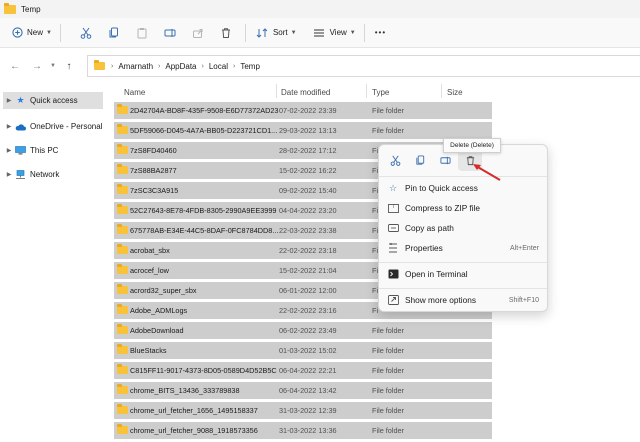 The width and height of the screenshot is (640, 442). What do you see at coordinates (149, 270) in the screenshot?
I see `file-name: acrocef_low` at bounding box center [149, 270].